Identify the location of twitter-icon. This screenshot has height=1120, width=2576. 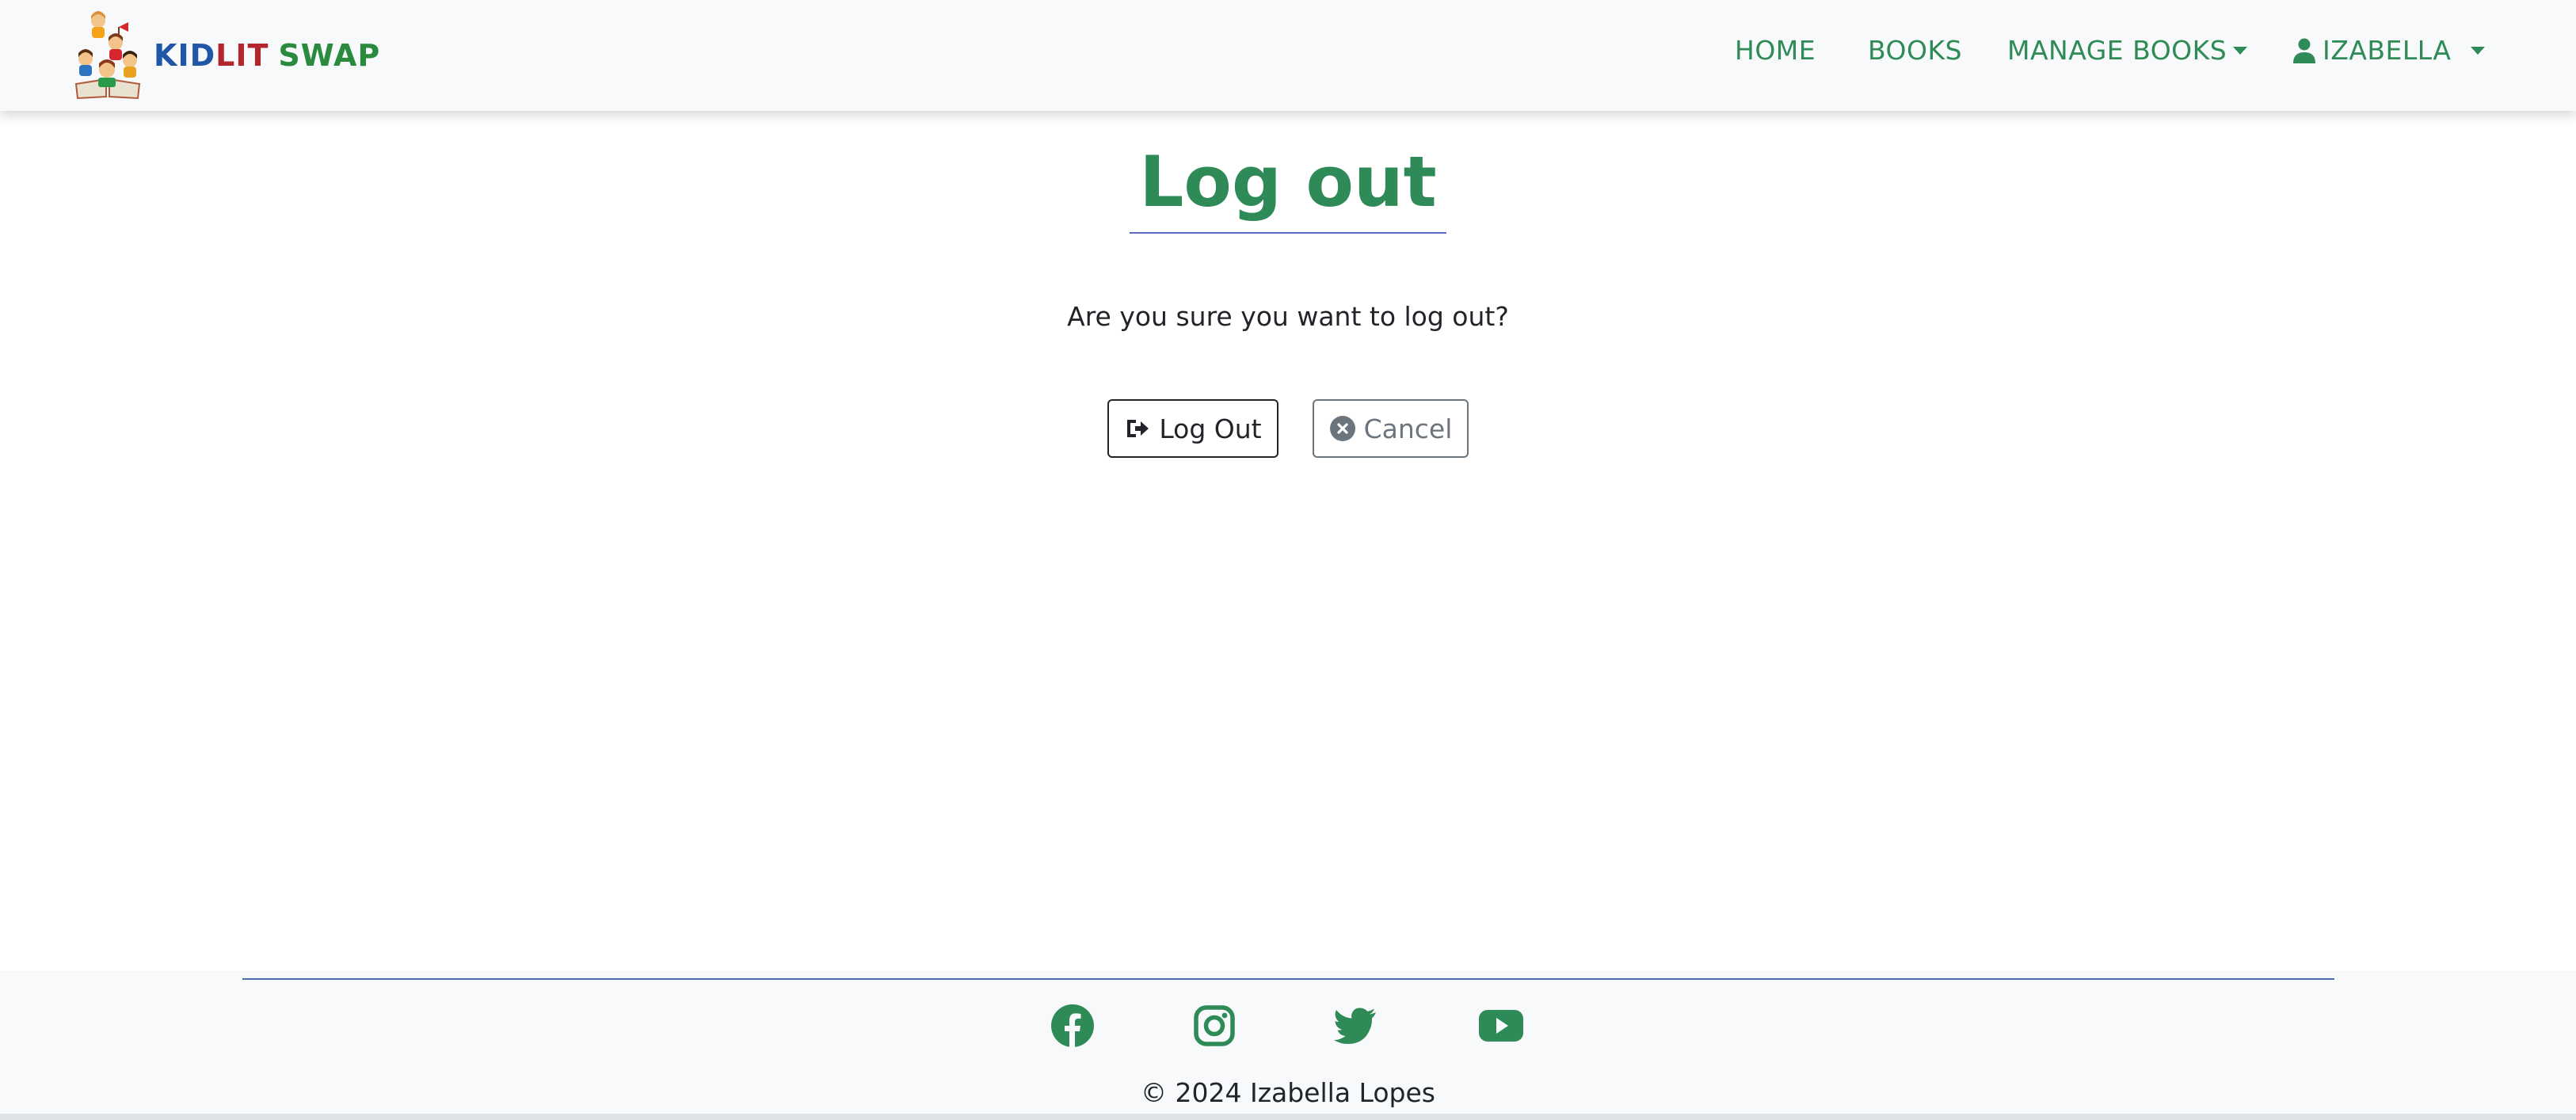
(1356, 1026).